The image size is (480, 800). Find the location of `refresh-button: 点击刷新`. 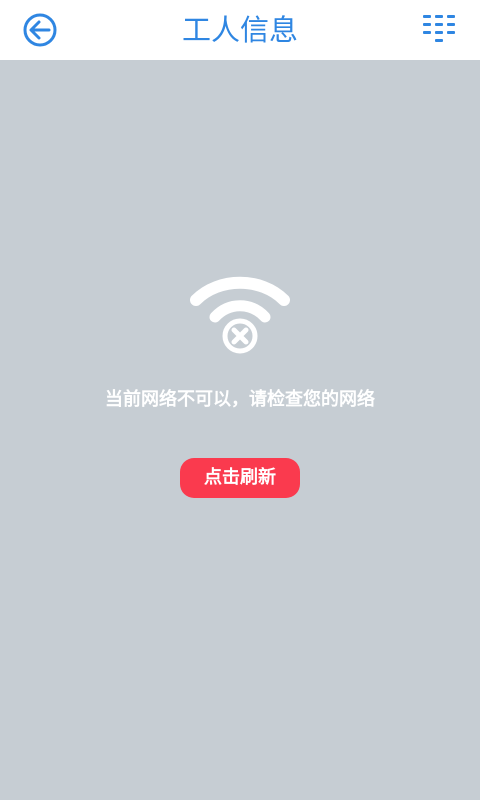

refresh-button: 点击刷新 is located at coordinates (240, 478).